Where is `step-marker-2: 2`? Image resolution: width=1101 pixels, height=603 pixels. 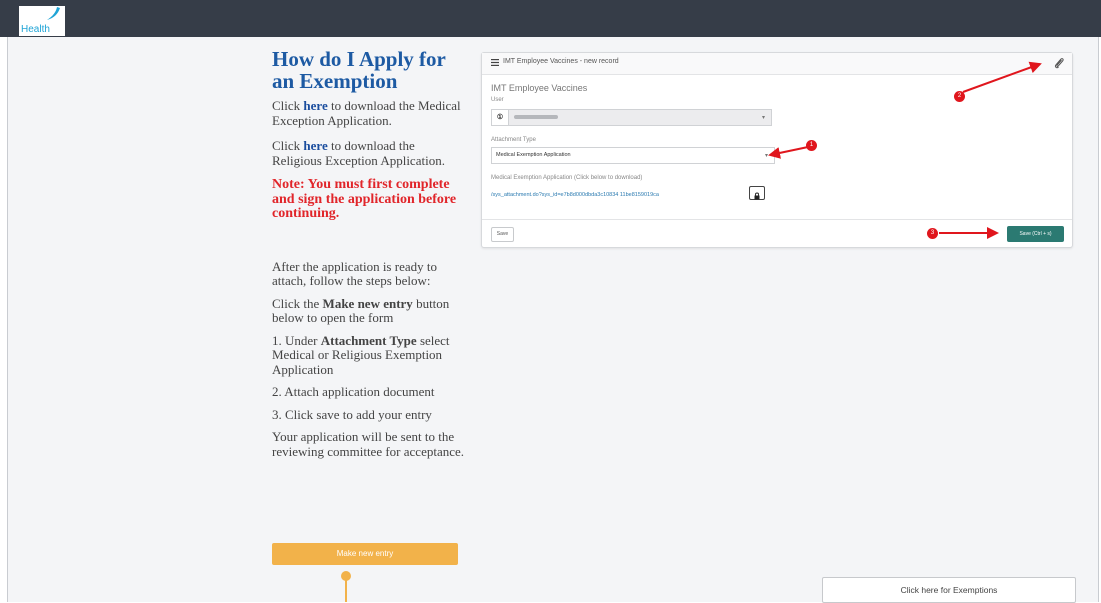 step-marker-2: 2 is located at coordinates (959, 96).